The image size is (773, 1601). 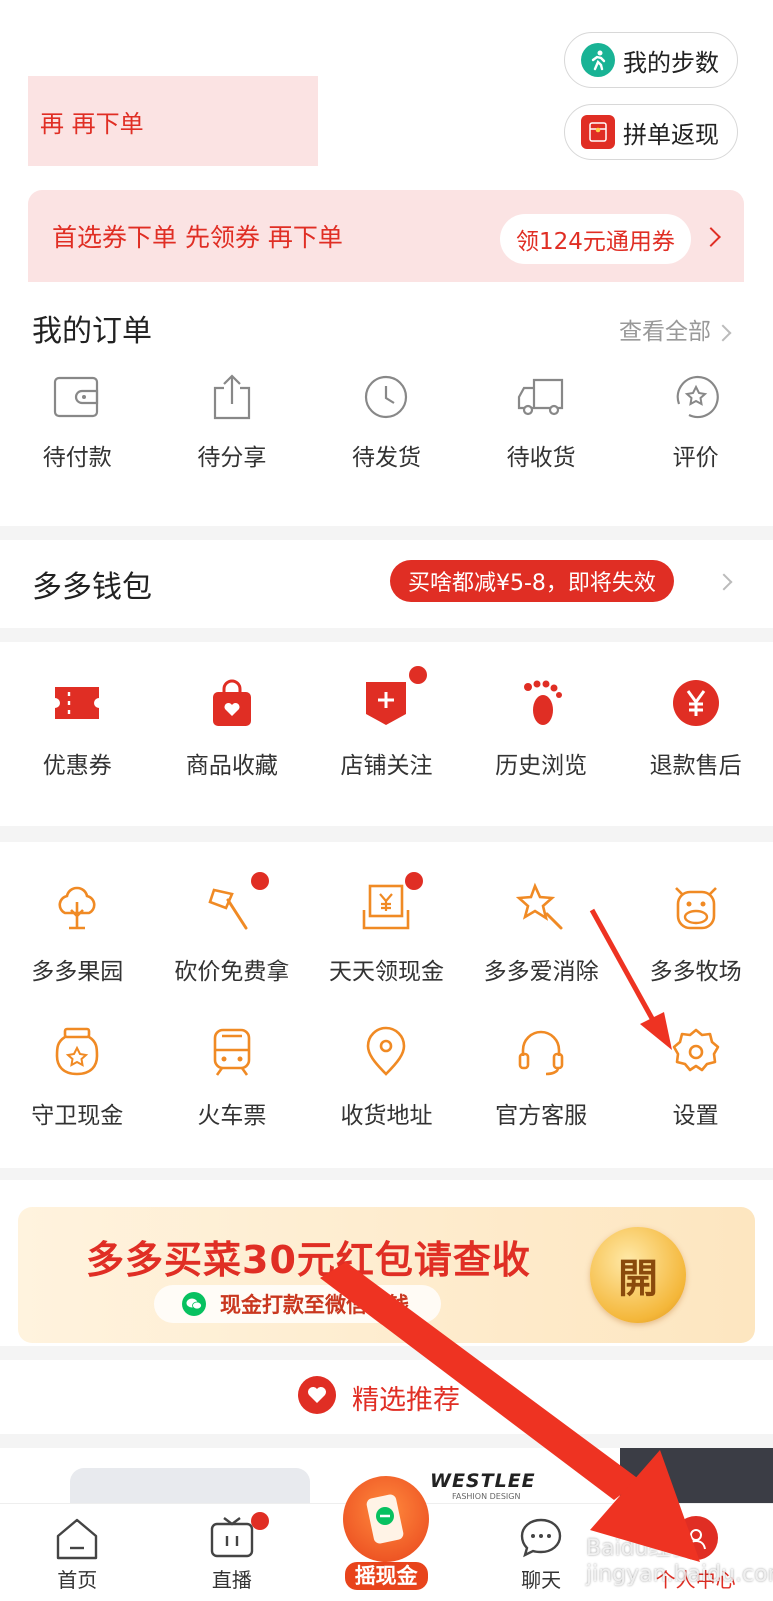 I want to click on shake-cash-icon, so click(x=386, y=1519).